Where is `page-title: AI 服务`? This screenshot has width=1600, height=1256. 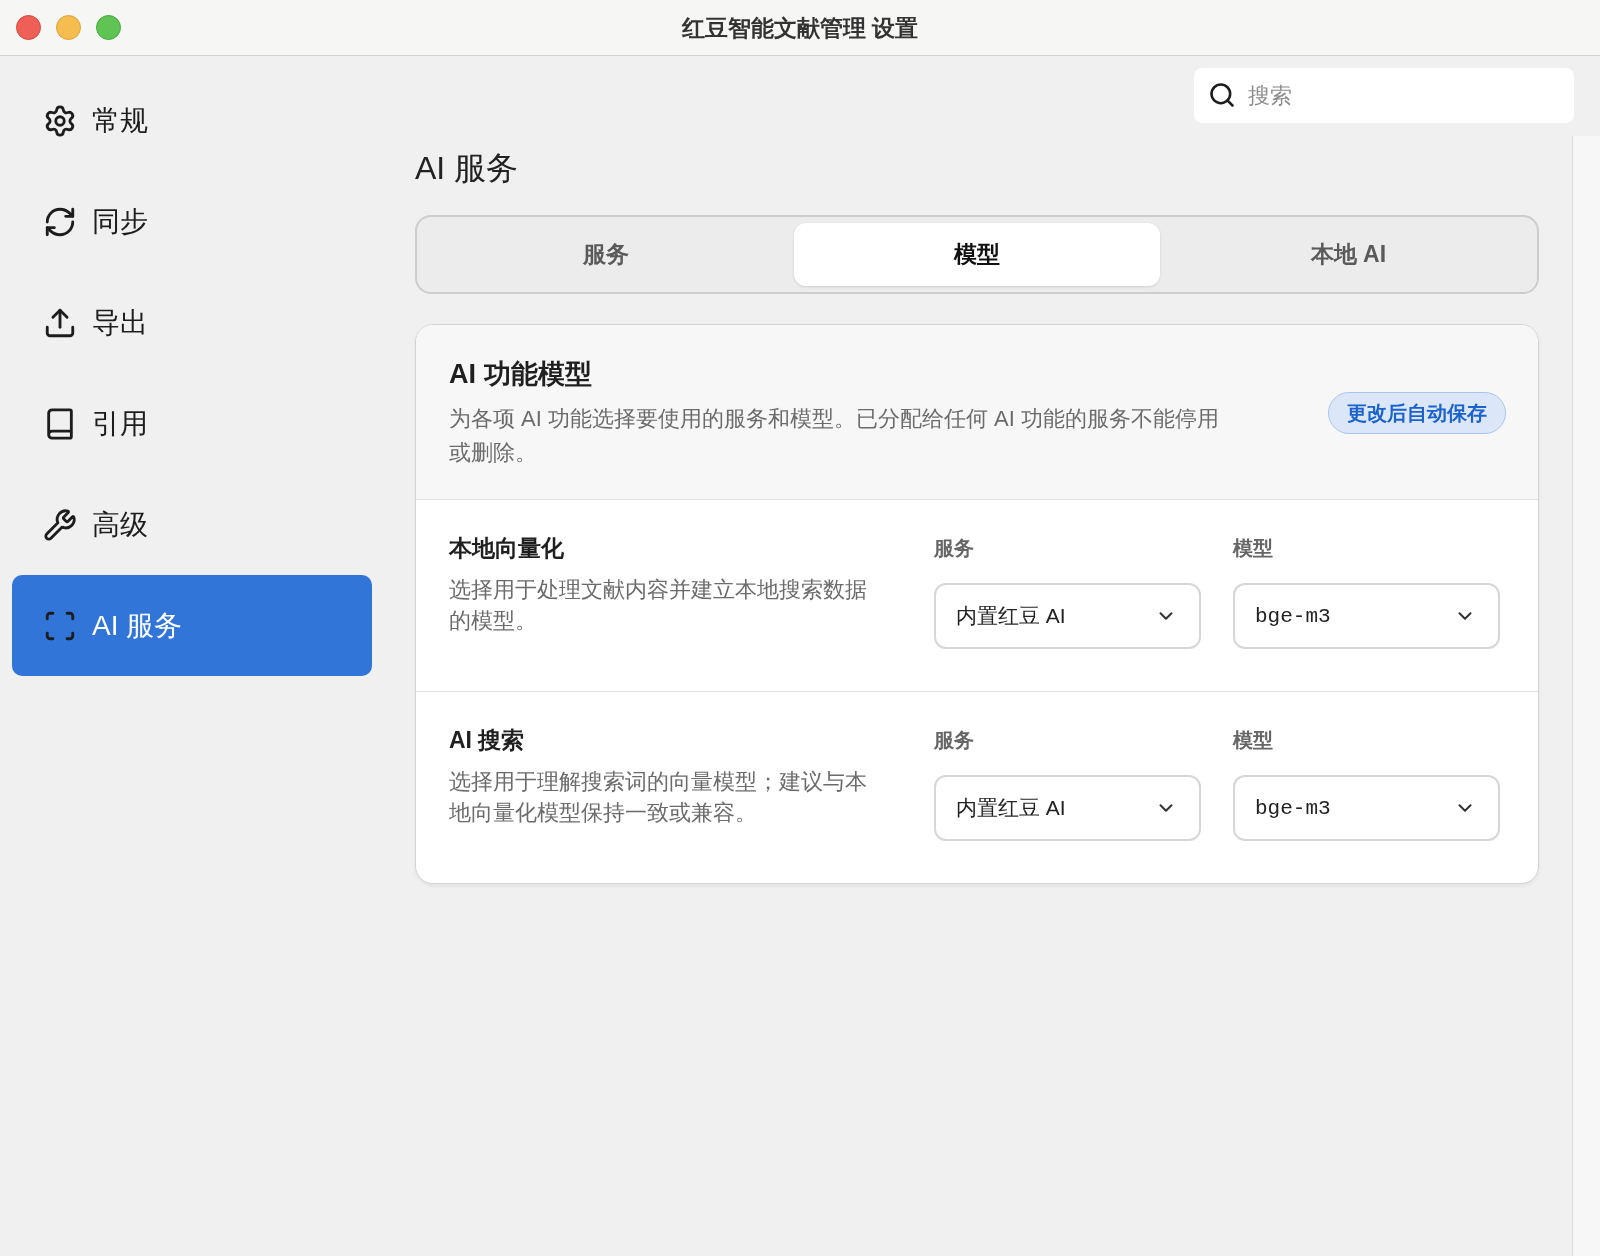 page-title: AI 服务 is located at coordinates (467, 168).